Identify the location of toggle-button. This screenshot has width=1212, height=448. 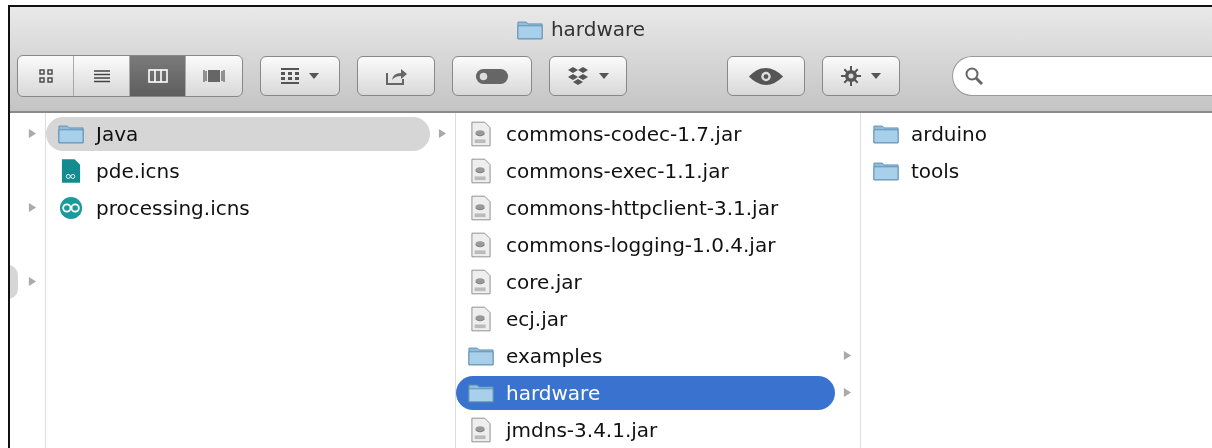
(492, 76).